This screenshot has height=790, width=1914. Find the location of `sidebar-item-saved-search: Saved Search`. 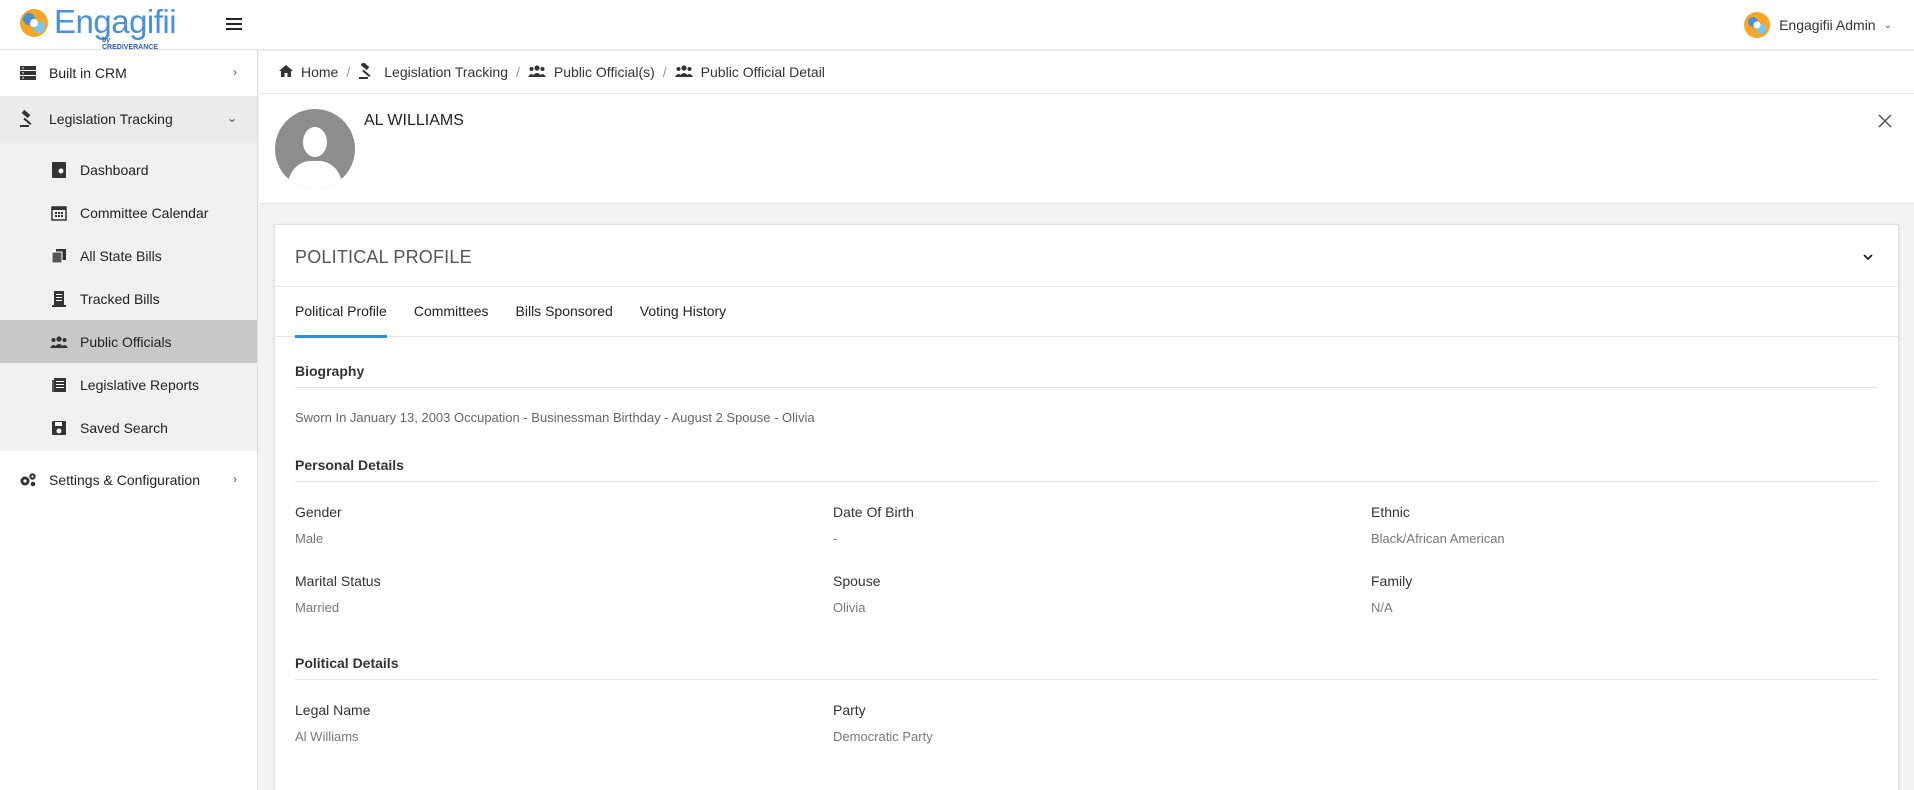

sidebar-item-saved-search: Saved Search is located at coordinates (128, 427).